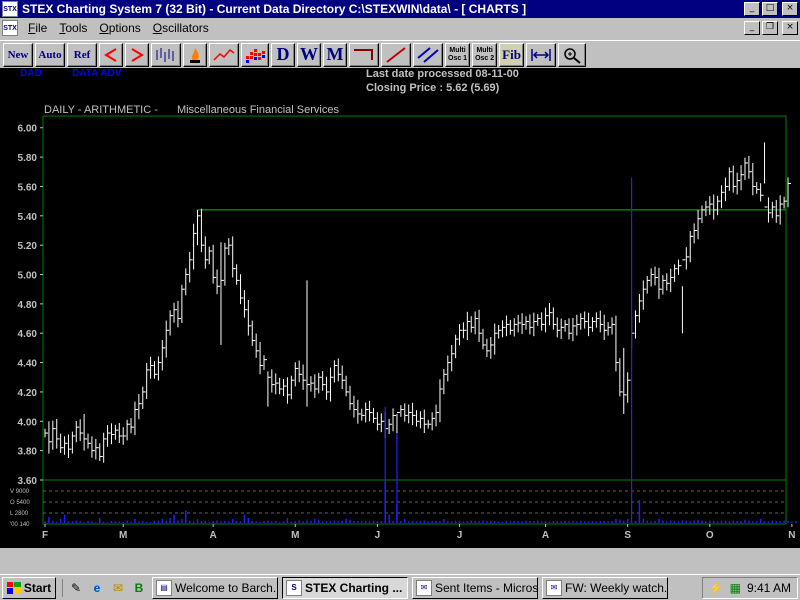 This screenshot has height=600, width=800. What do you see at coordinates (37, 28) in the screenshot?
I see `menu-file: File` at bounding box center [37, 28].